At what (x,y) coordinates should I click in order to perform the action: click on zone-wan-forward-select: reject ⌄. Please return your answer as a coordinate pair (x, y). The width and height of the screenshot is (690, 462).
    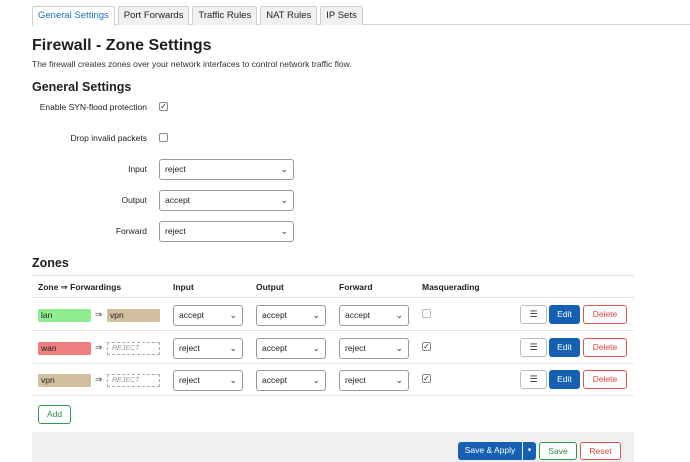
    Looking at the image, I should click on (374, 348).